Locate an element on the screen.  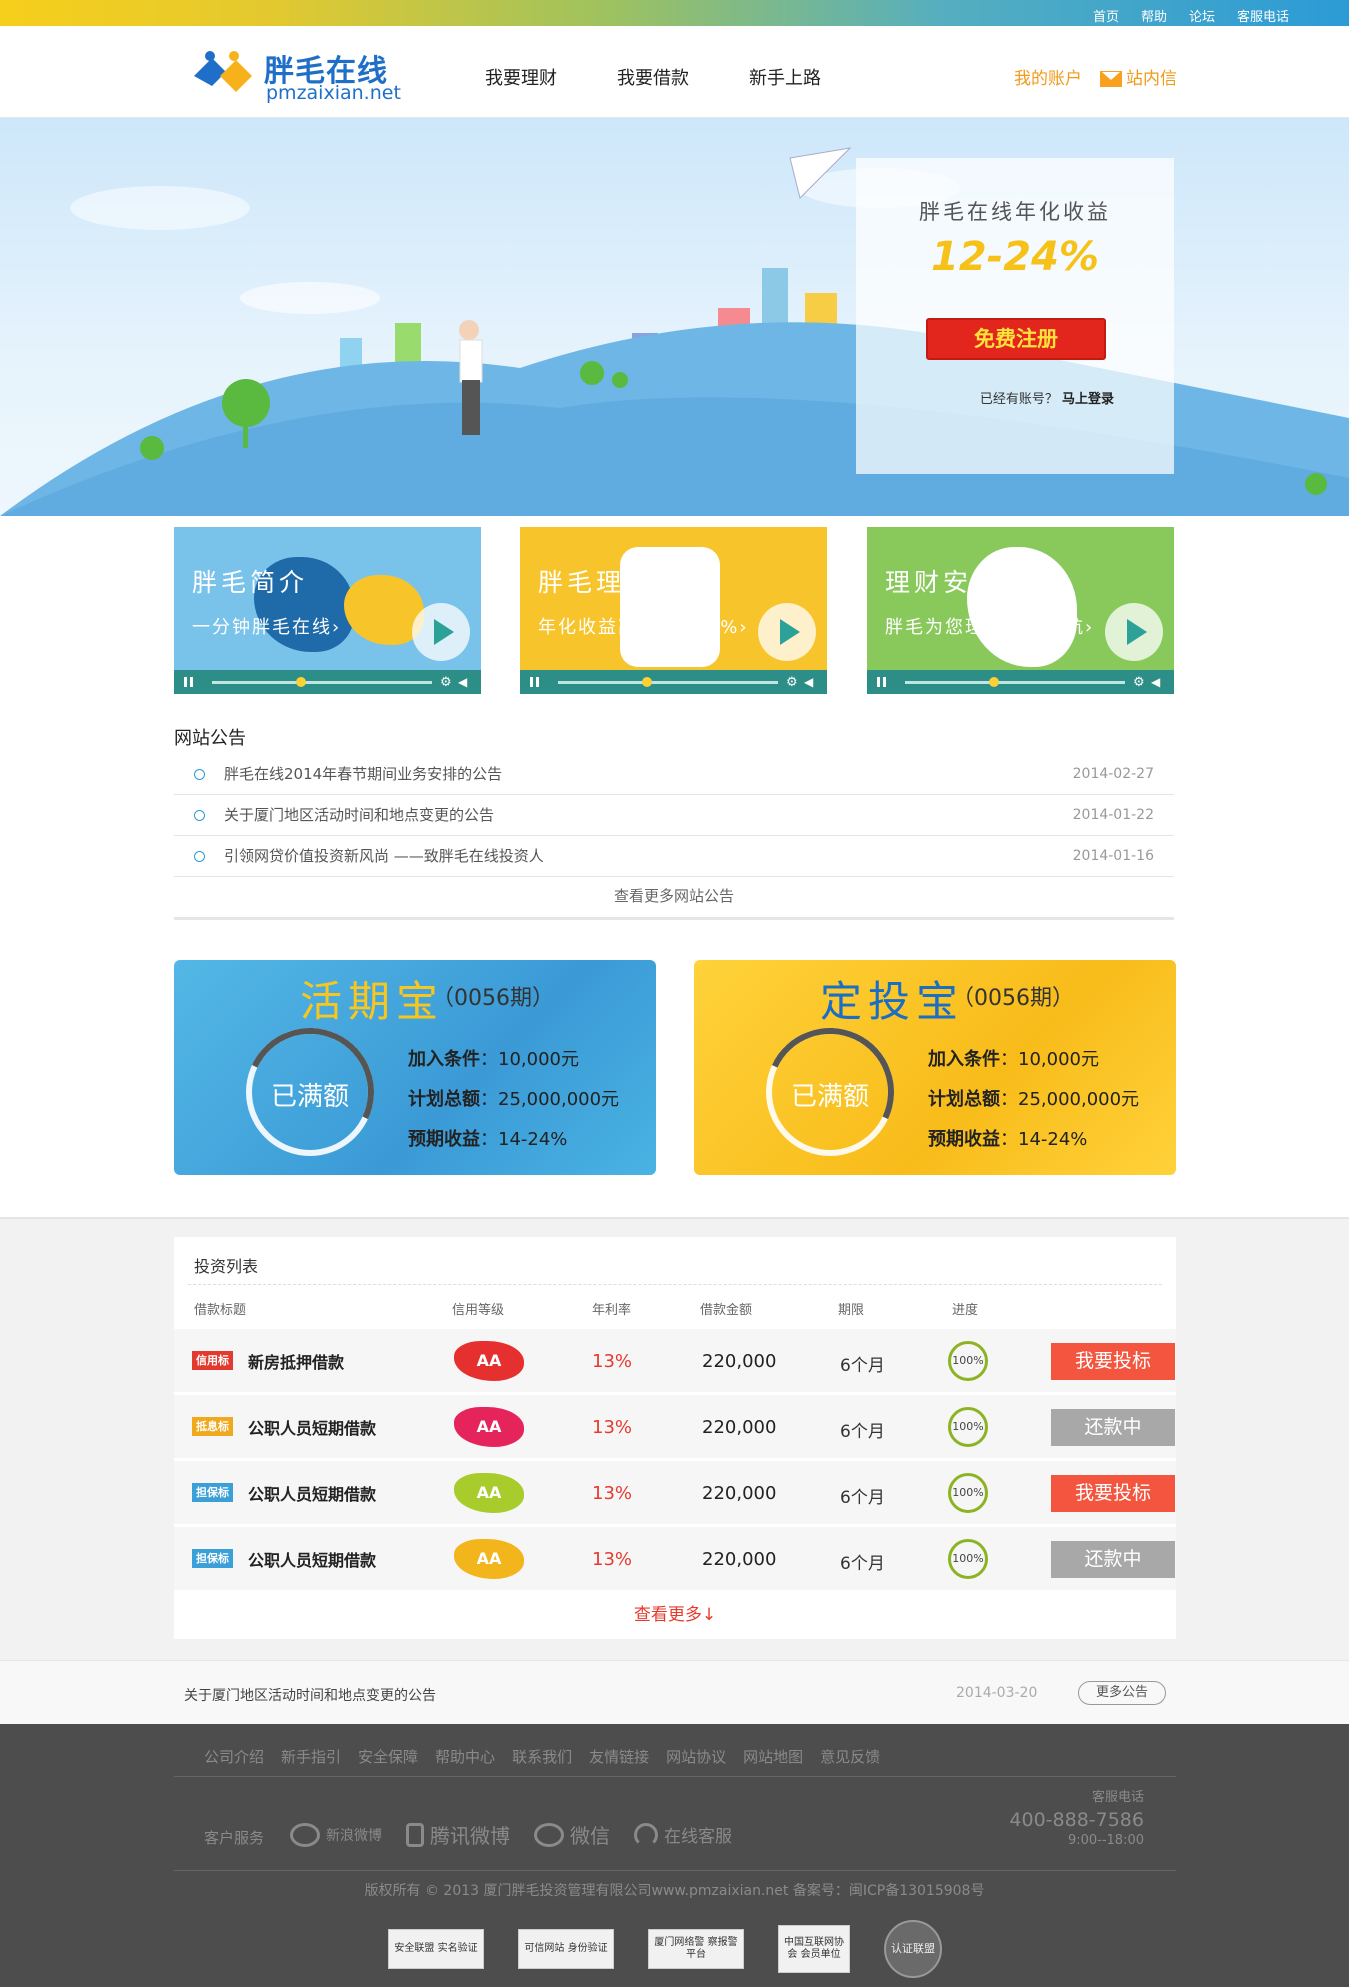
headset-icon is located at coordinates (646, 1834).